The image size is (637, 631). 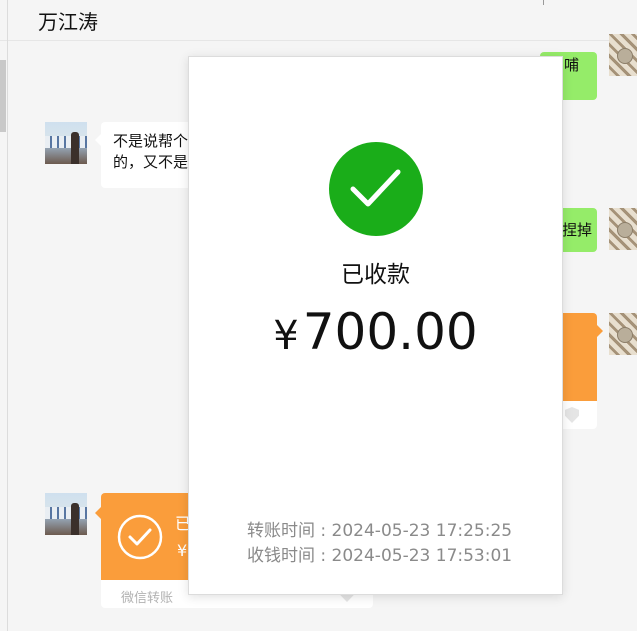 What do you see at coordinates (289, 531) in the screenshot?
I see `transfer-time-label: 转账时间 :` at bounding box center [289, 531].